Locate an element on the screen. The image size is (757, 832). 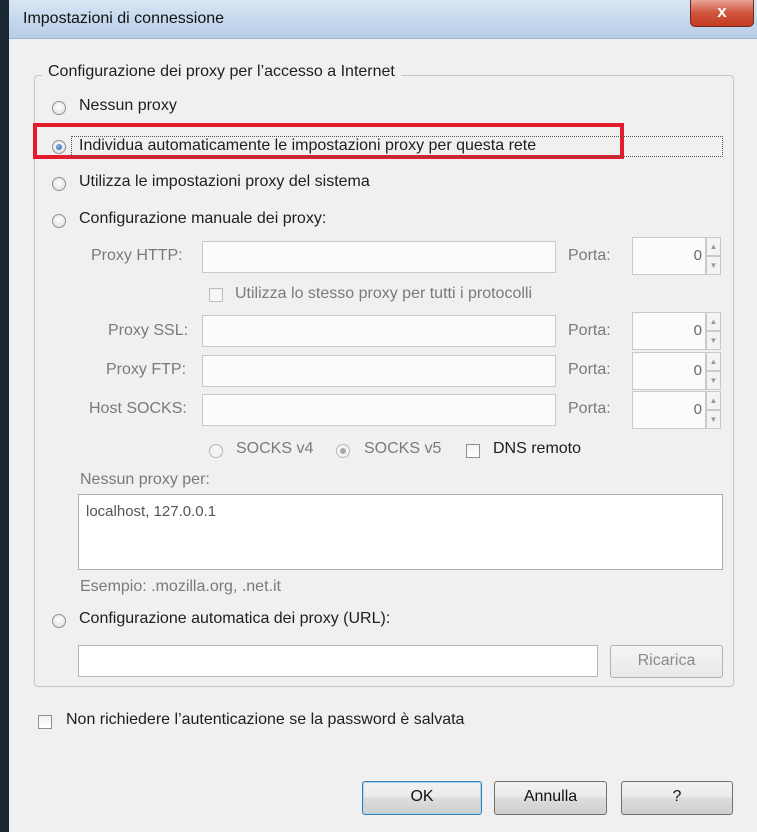
same-proxy-checkbox is located at coordinates (216, 295).